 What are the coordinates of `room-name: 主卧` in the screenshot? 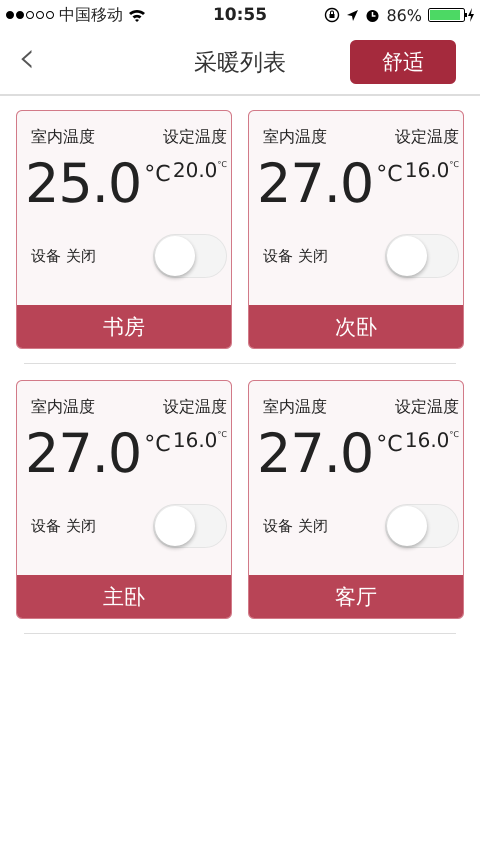 It's located at (124, 596).